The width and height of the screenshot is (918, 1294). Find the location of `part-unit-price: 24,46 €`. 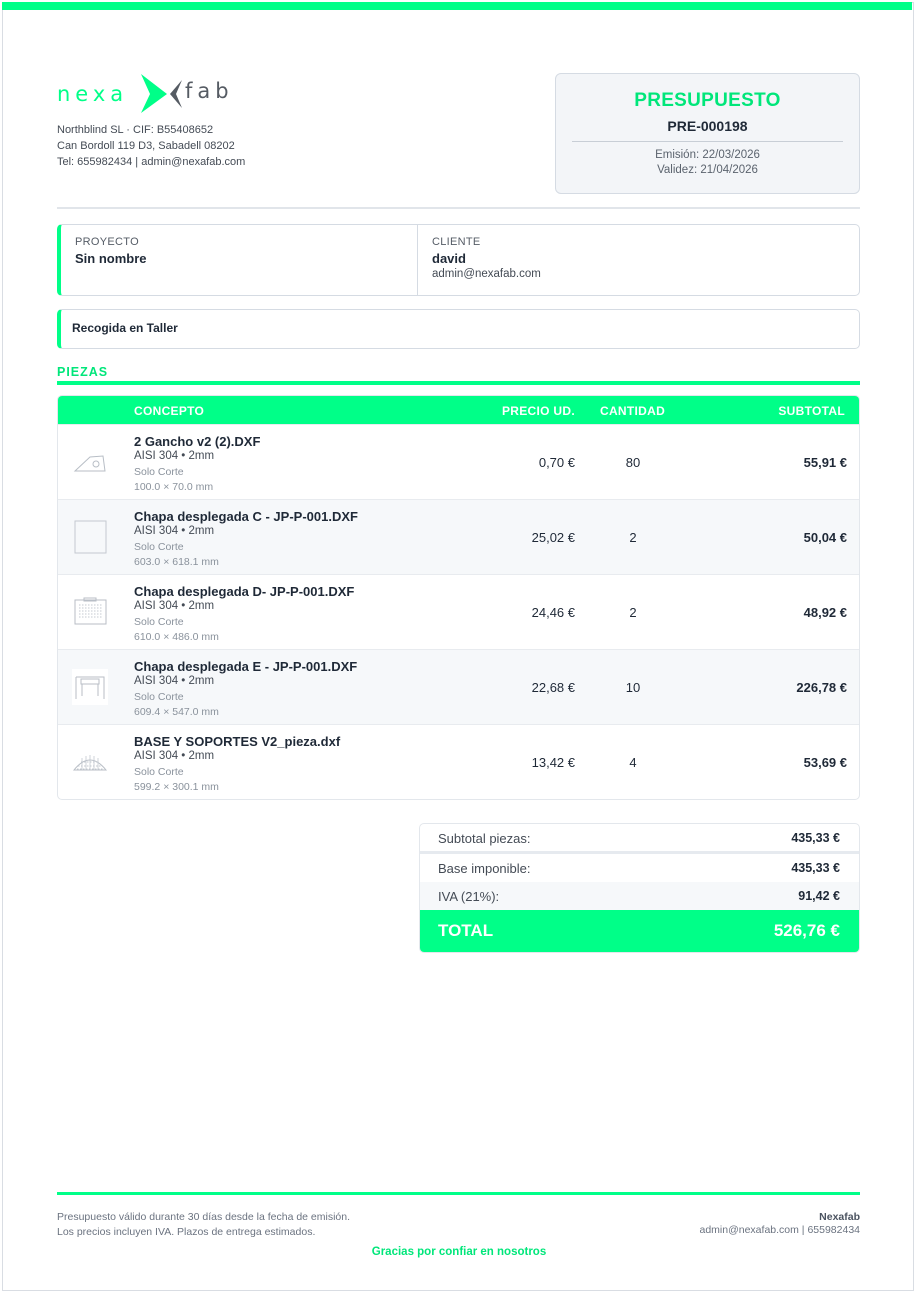

part-unit-price: 24,46 € is located at coordinates (553, 612).